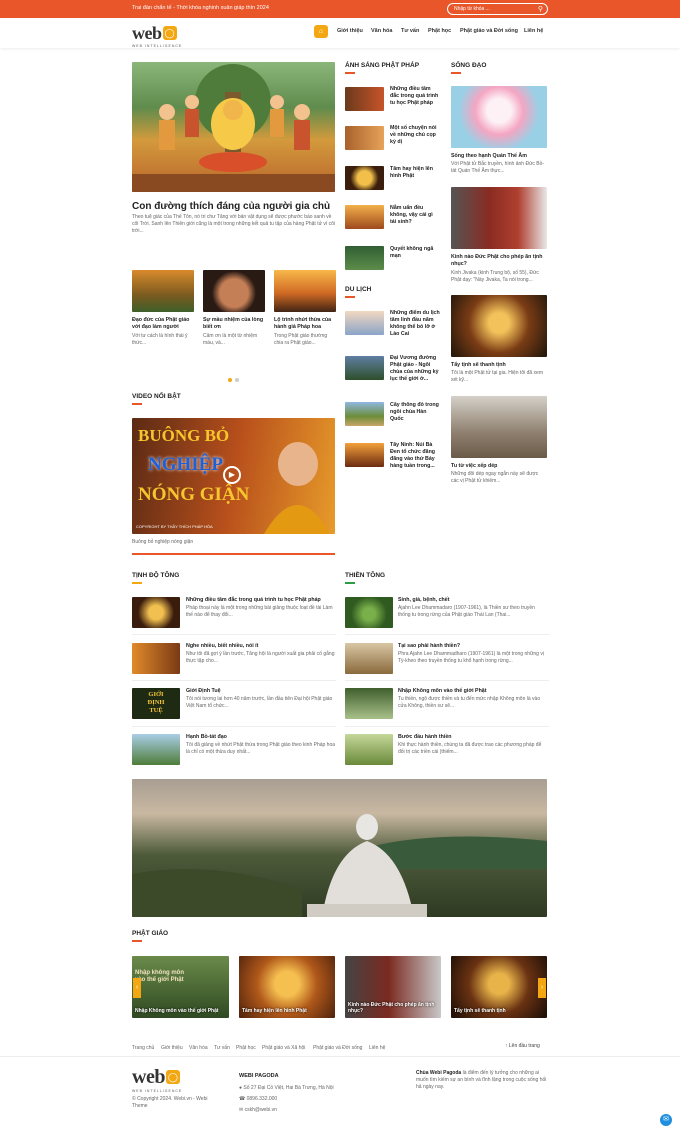 This screenshot has height=1132, width=680. What do you see at coordinates (499, 466) in the screenshot?
I see `song-dao-title-4: Tu từ việc xếp dép` at bounding box center [499, 466].